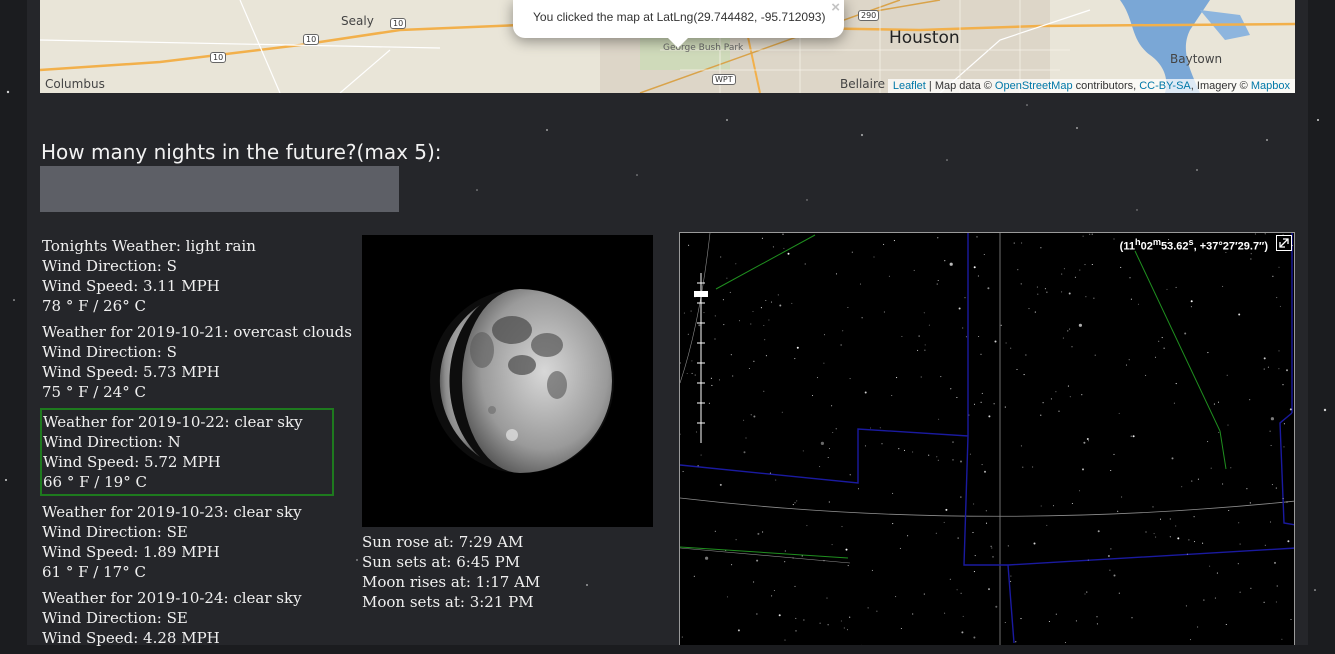 This screenshot has height=654, width=1335. What do you see at coordinates (1129, 247) in the screenshot?
I see `ra-hours: 11` at bounding box center [1129, 247].